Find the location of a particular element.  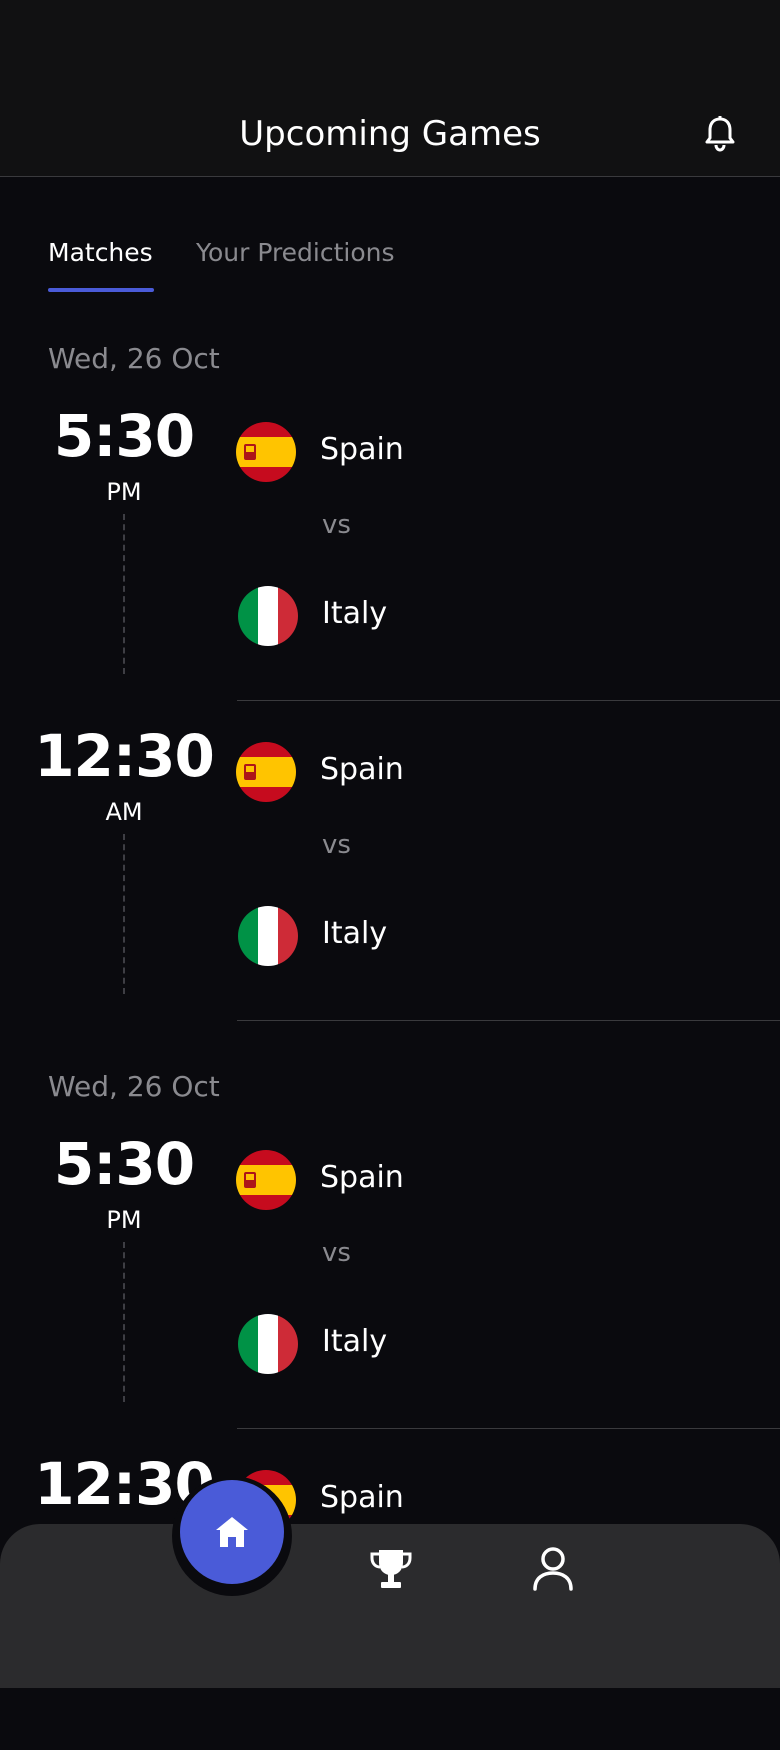

bell-icon is located at coordinates (720, 134).